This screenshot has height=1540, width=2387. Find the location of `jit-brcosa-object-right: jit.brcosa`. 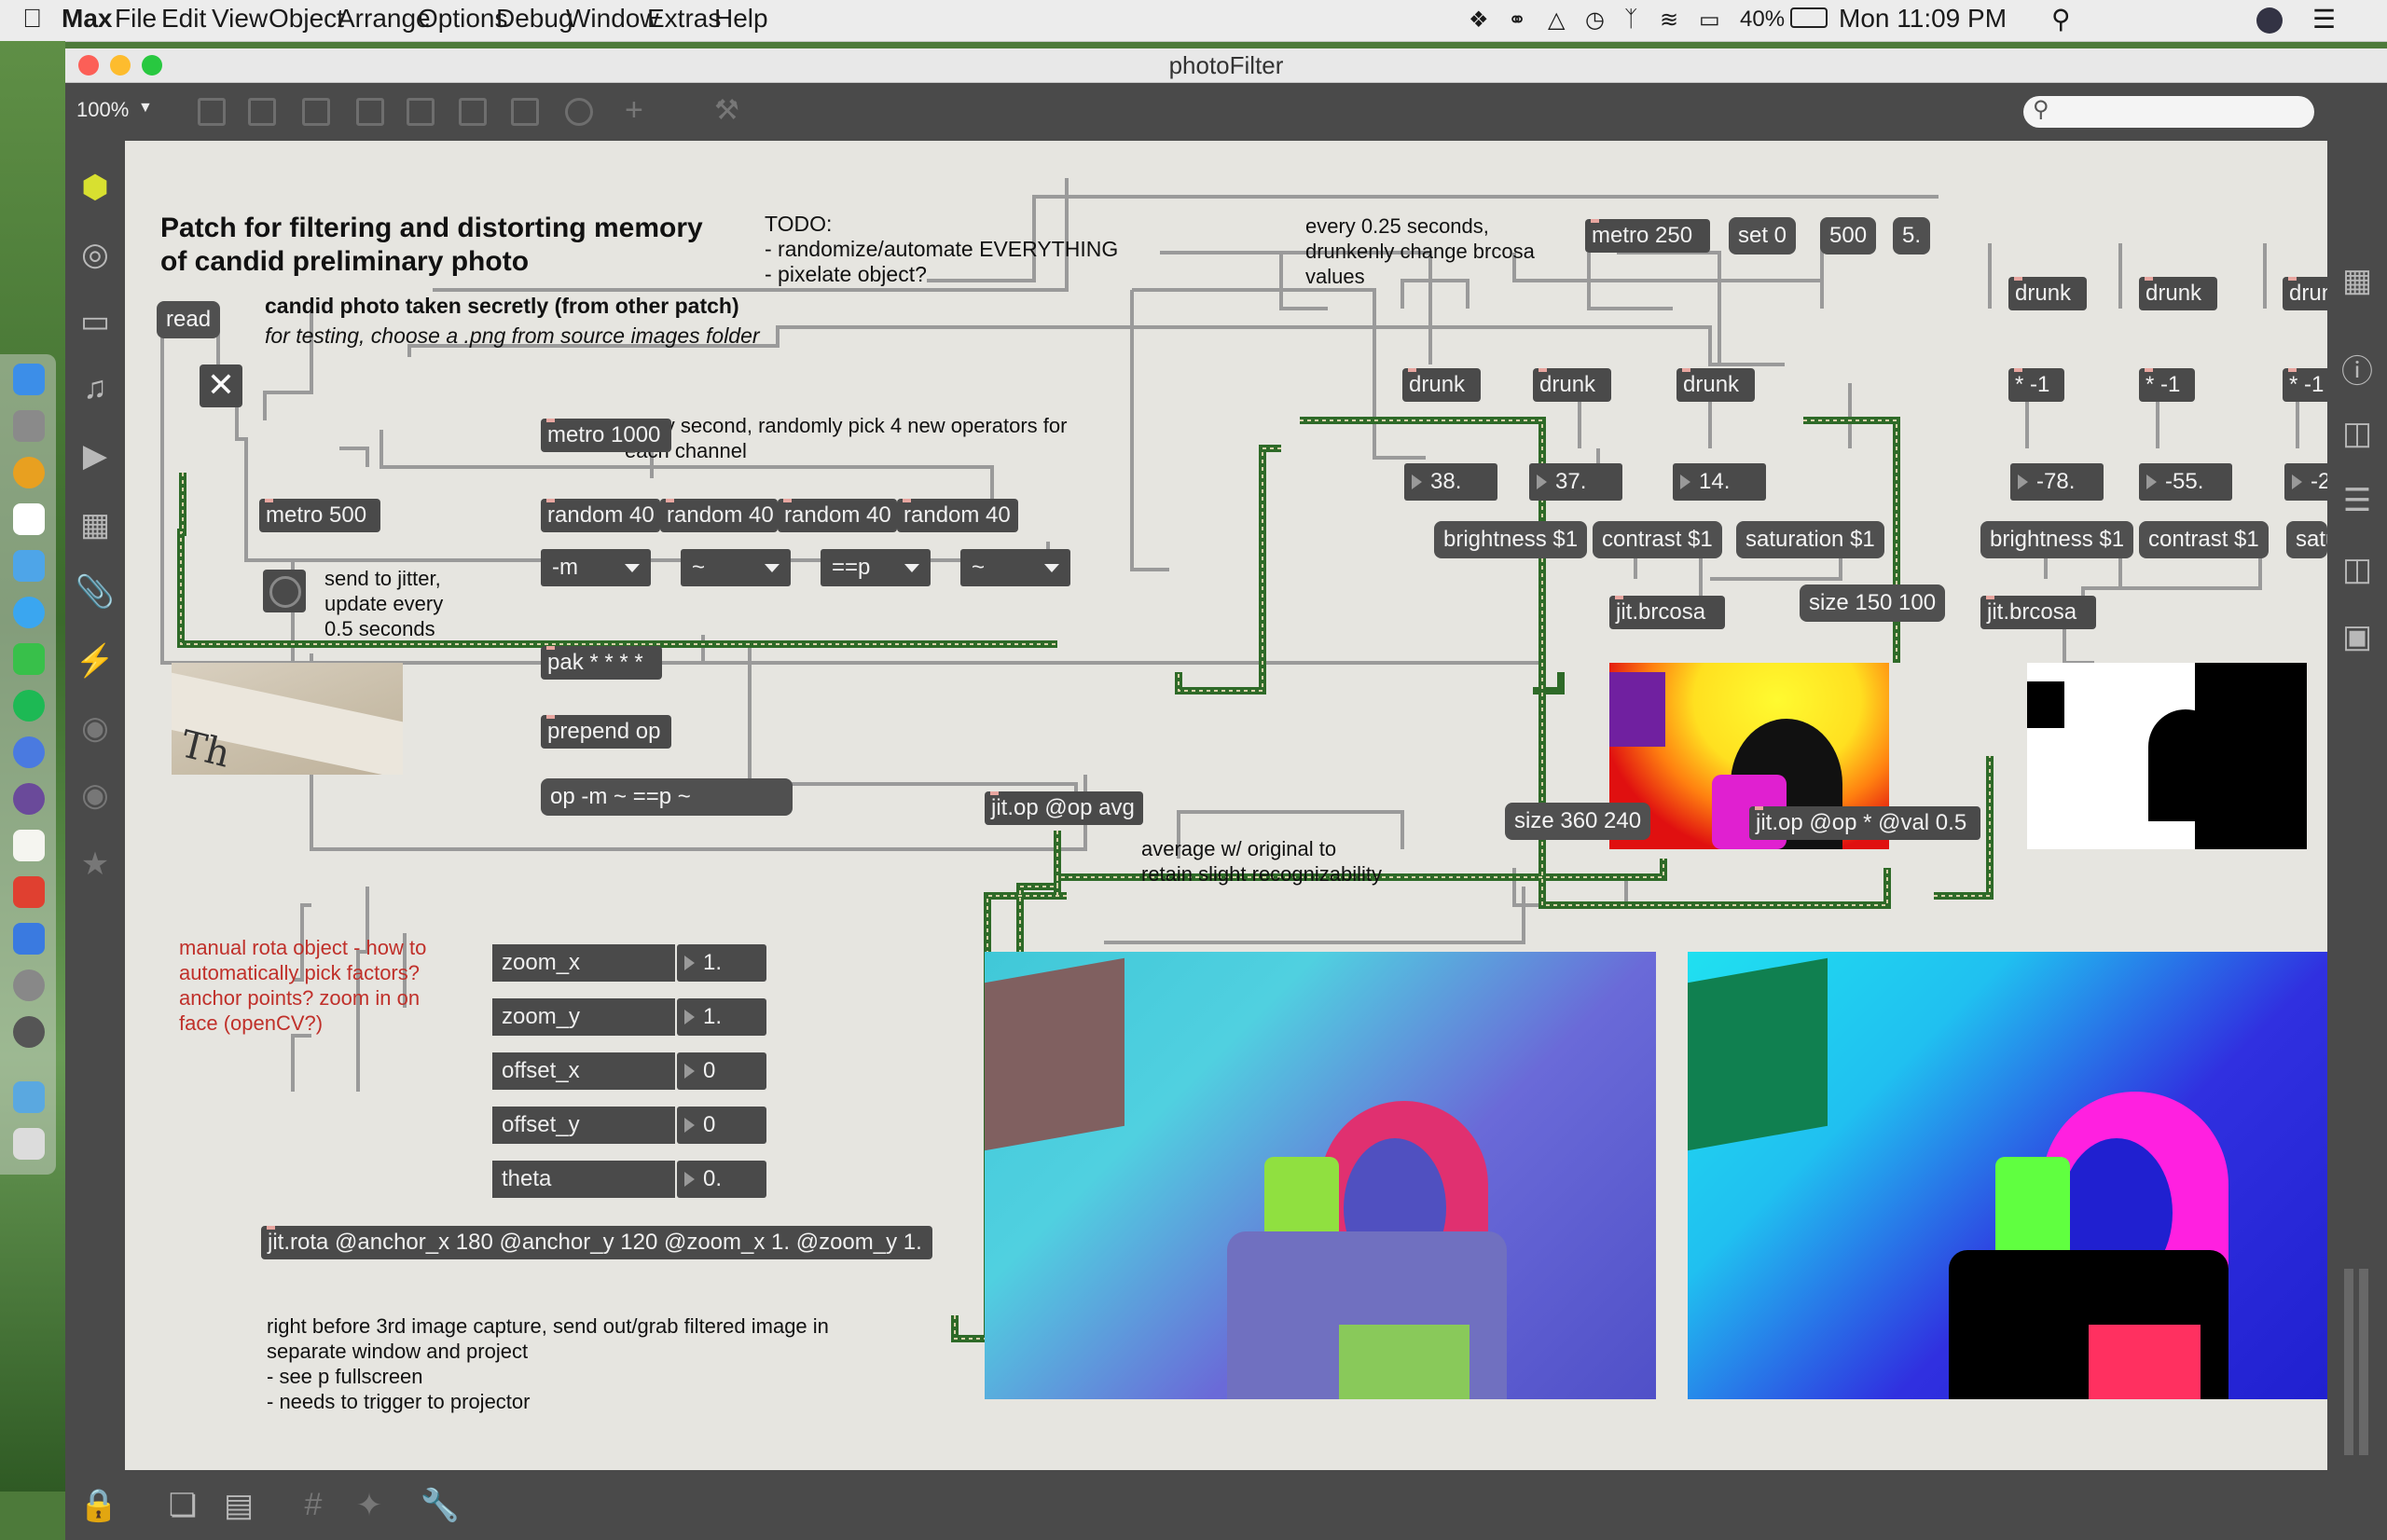

jit-brcosa-object-right: jit.brcosa is located at coordinates (2038, 612).